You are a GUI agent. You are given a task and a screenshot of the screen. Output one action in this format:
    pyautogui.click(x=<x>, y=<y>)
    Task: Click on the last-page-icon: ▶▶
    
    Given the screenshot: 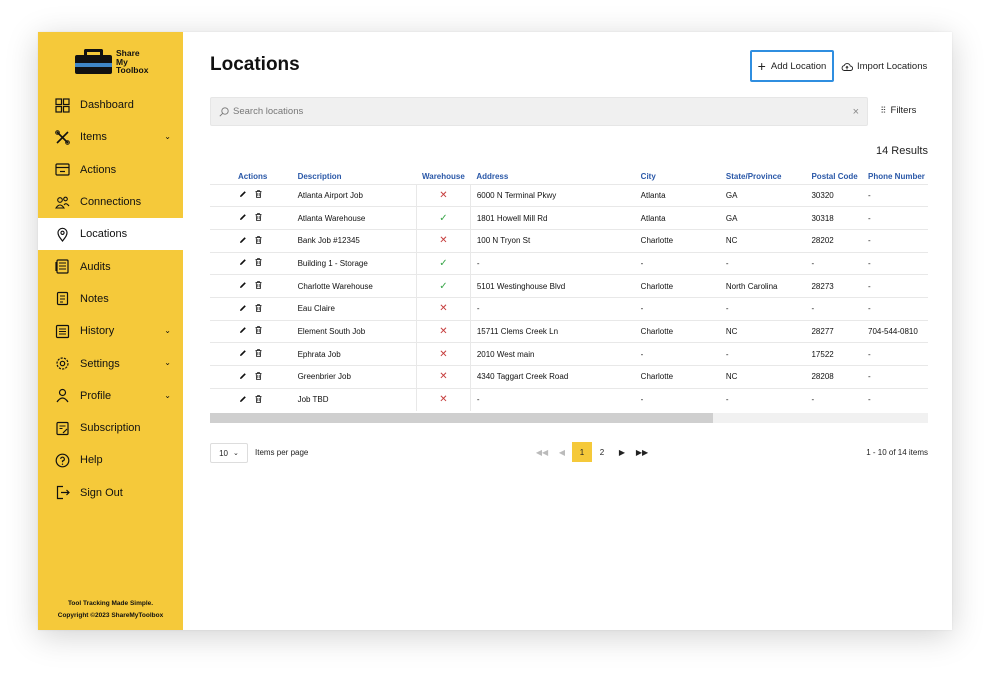 What is the action you would take?
    pyautogui.click(x=642, y=452)
    